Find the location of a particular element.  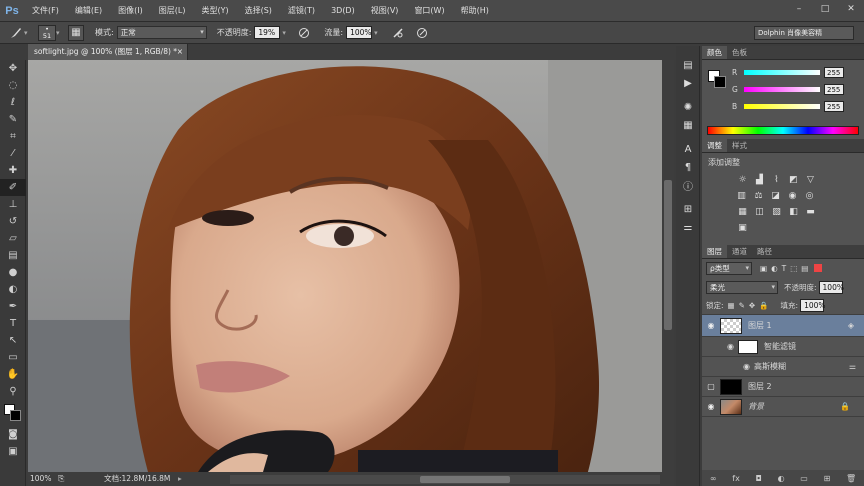

background-eye-icon: ◉ is located at coordinates (711, 406).